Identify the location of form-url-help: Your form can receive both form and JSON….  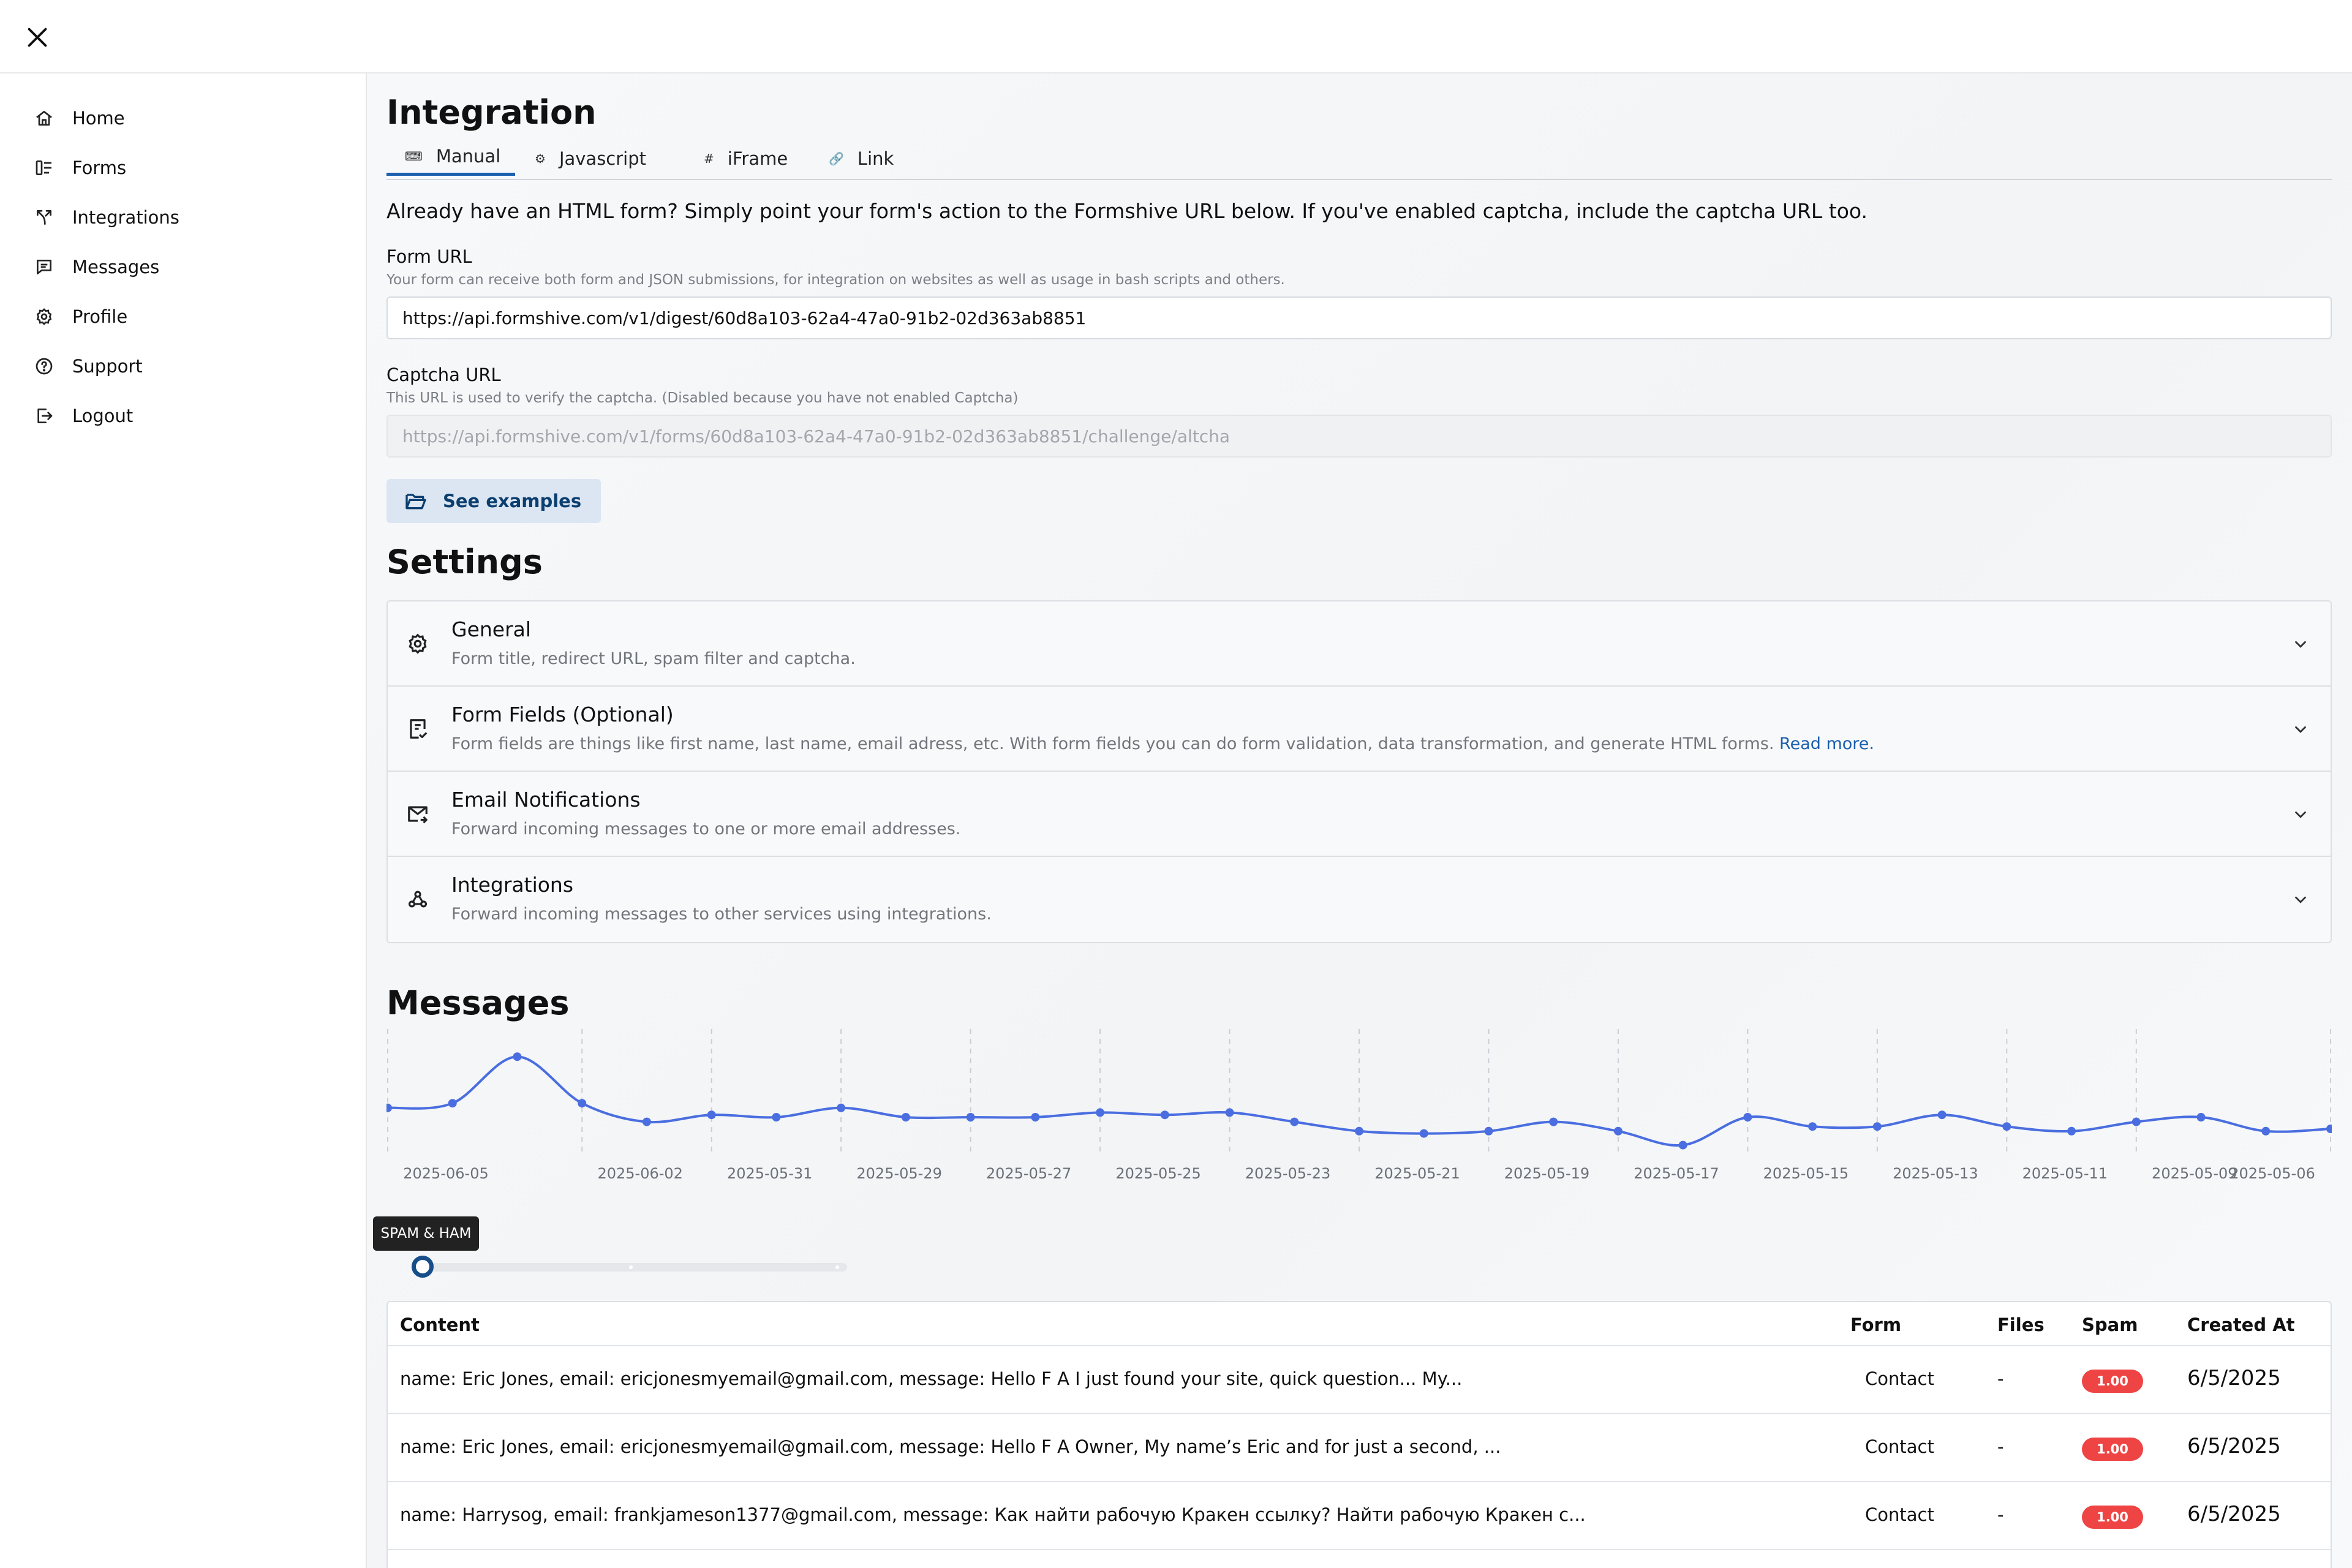
(835, 280).